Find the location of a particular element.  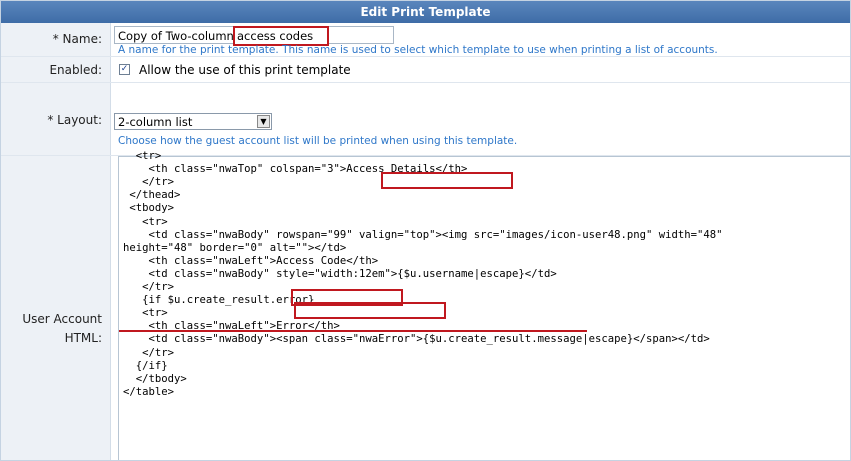

user-html-label-cell: User Account HTML: is located at coordinates (56, 308).